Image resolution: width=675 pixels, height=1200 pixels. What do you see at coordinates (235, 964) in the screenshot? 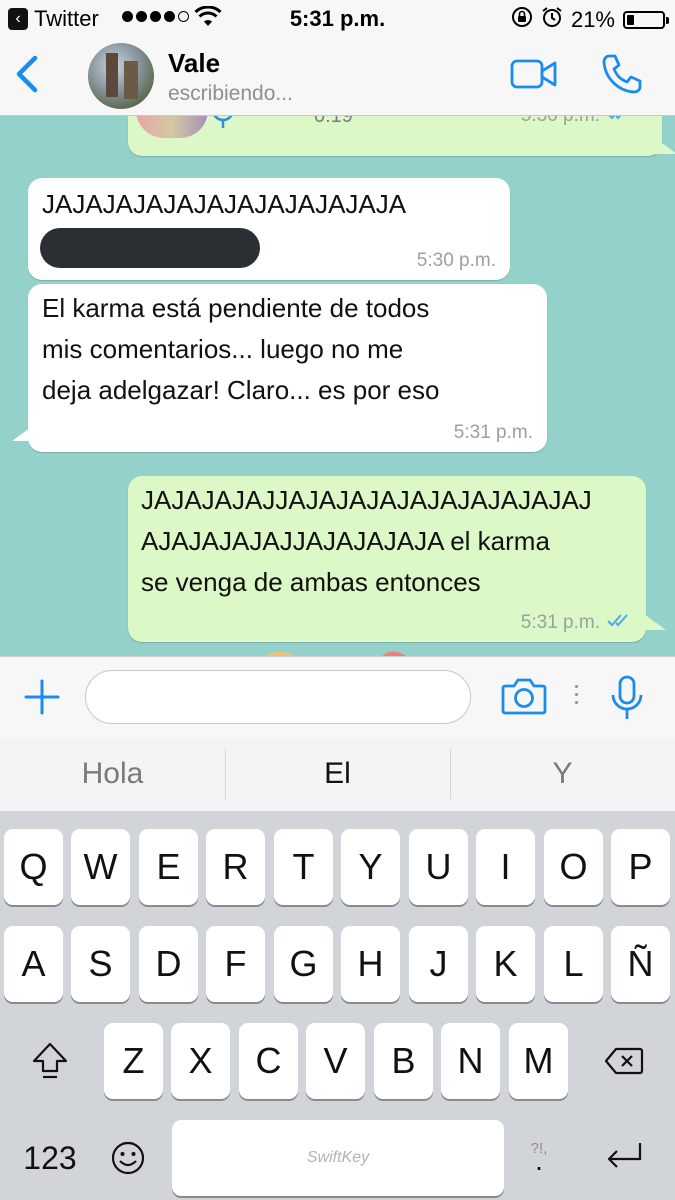
I see `key-f: F` at bounding box center [235, 964].